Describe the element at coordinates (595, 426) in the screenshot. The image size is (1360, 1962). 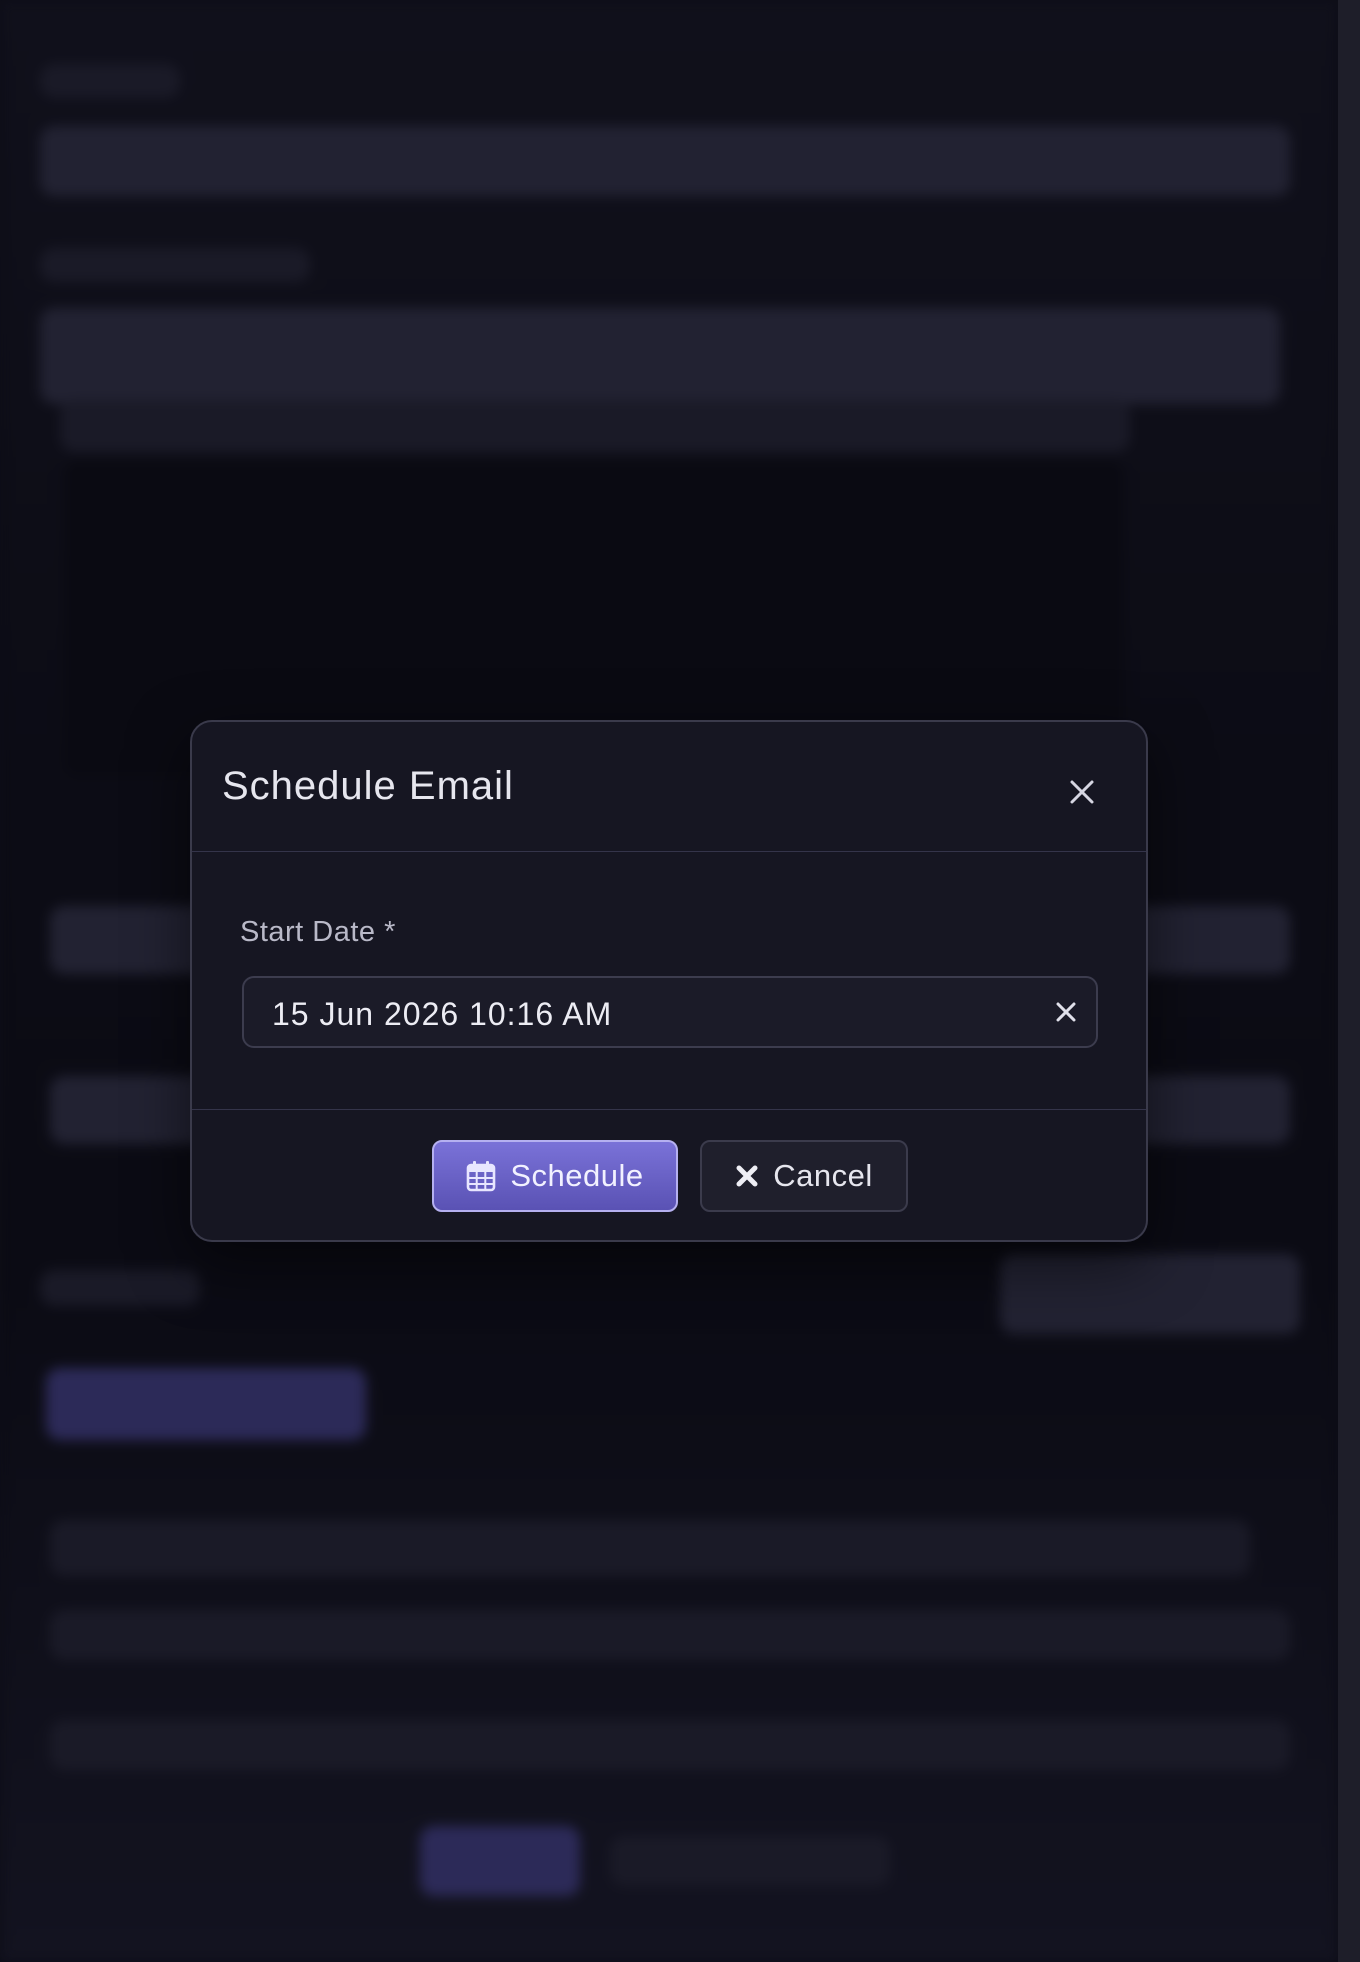
I see `bg-editor-line-blur` at that location.